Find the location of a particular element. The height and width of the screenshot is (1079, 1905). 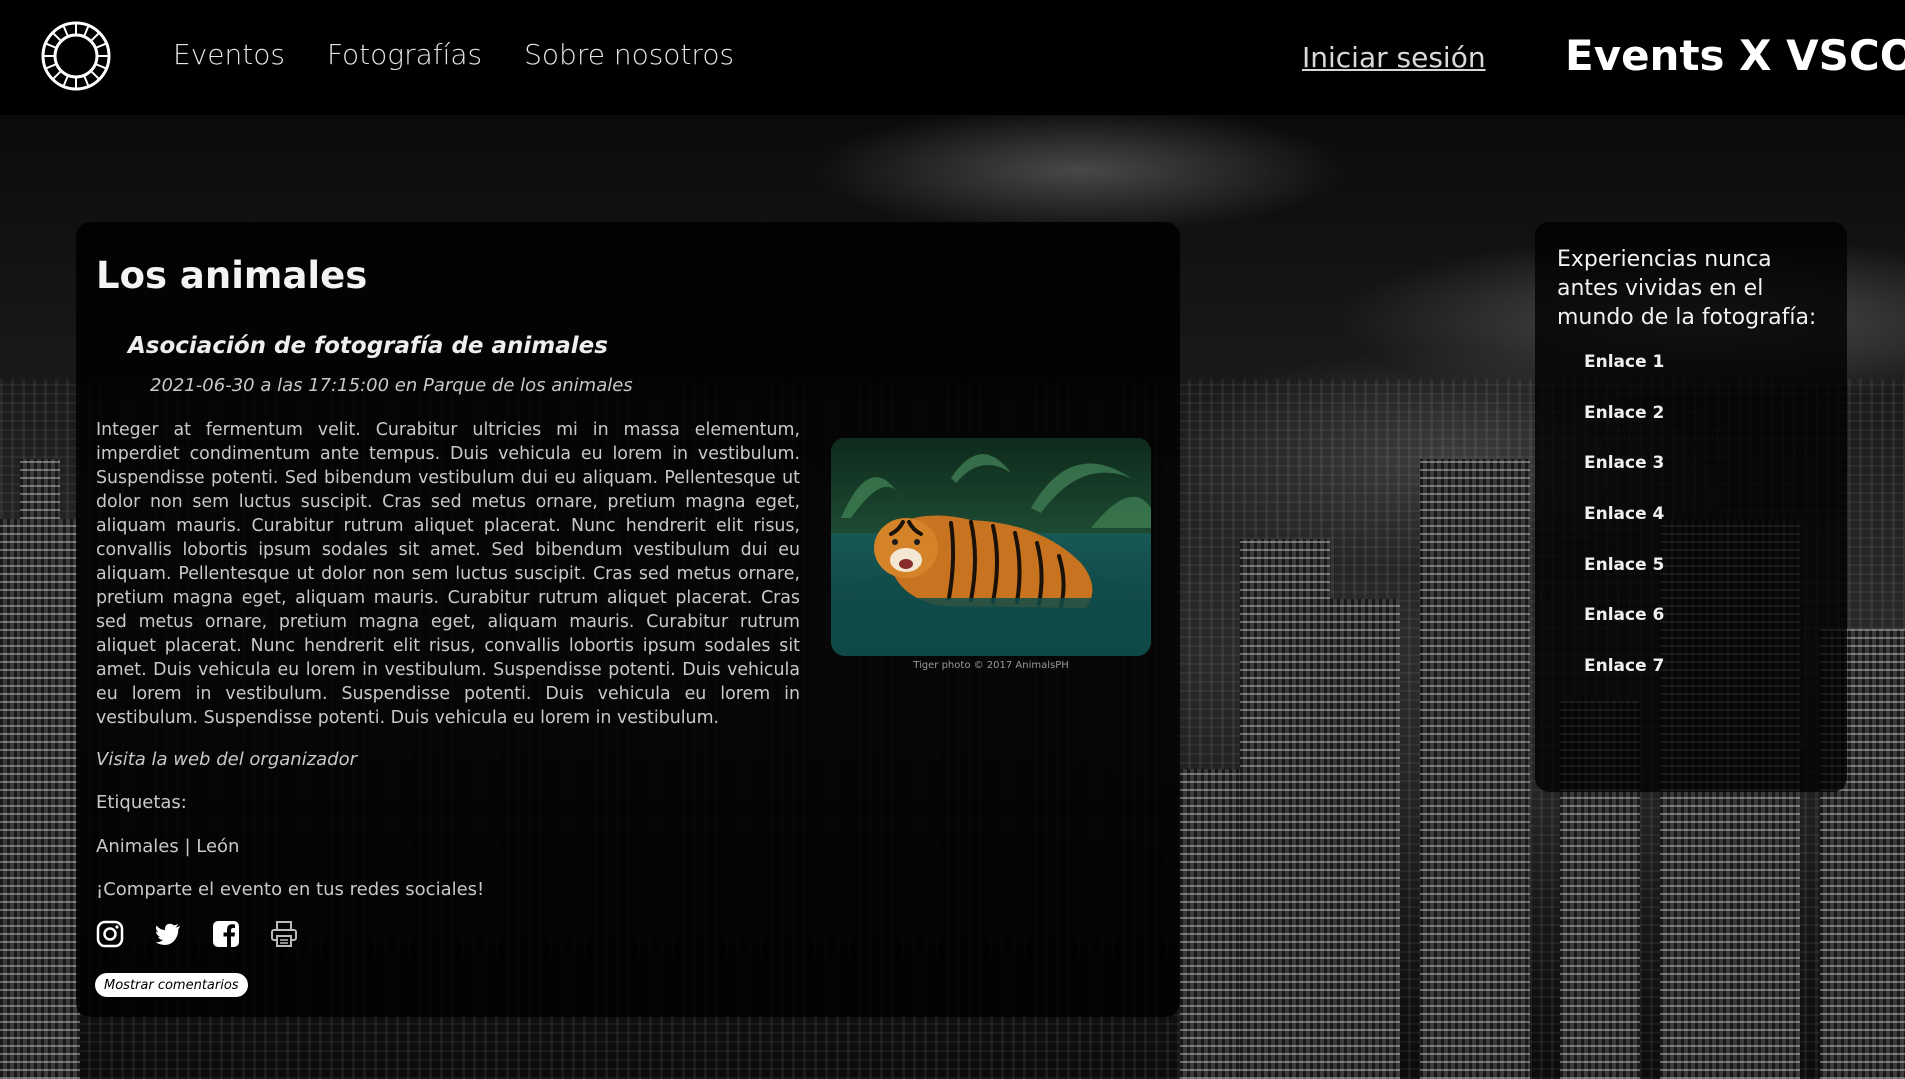

sidebar-link-item: Enlace 4 is located at coordinates (1624, 529).